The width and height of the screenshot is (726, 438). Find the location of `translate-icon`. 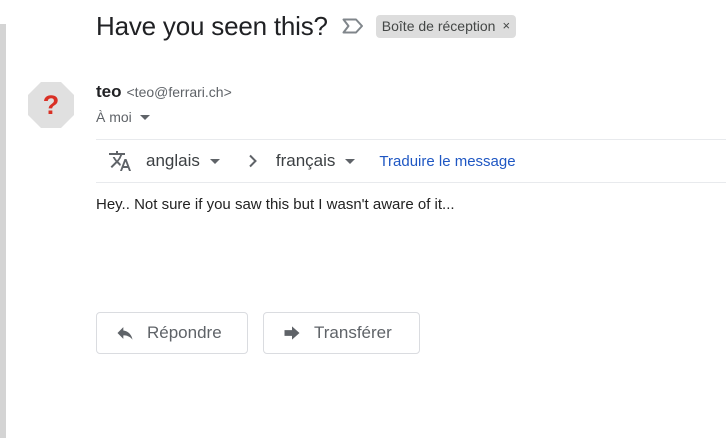

translate-icon is located at coordinates (120, 161).